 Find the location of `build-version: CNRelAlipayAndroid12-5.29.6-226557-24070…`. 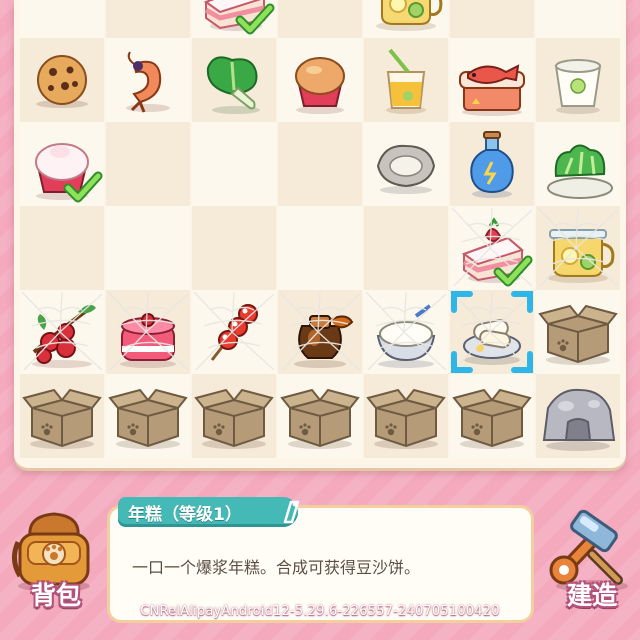

build-version: CNRelAlipayAndroid12-5.29.6-226557-24070… is located at coordinates (320, 611).